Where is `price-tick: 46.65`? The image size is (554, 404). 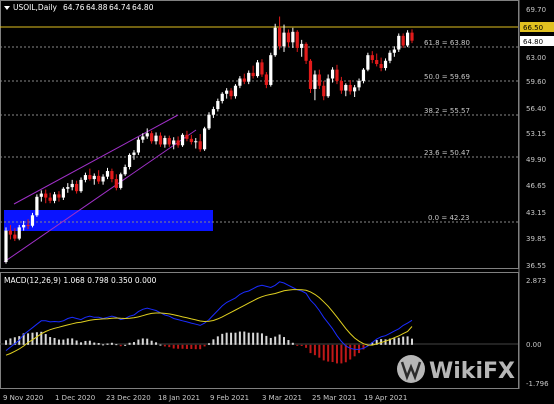
price-tick: 46.65 is located at coordinates (536, 186).